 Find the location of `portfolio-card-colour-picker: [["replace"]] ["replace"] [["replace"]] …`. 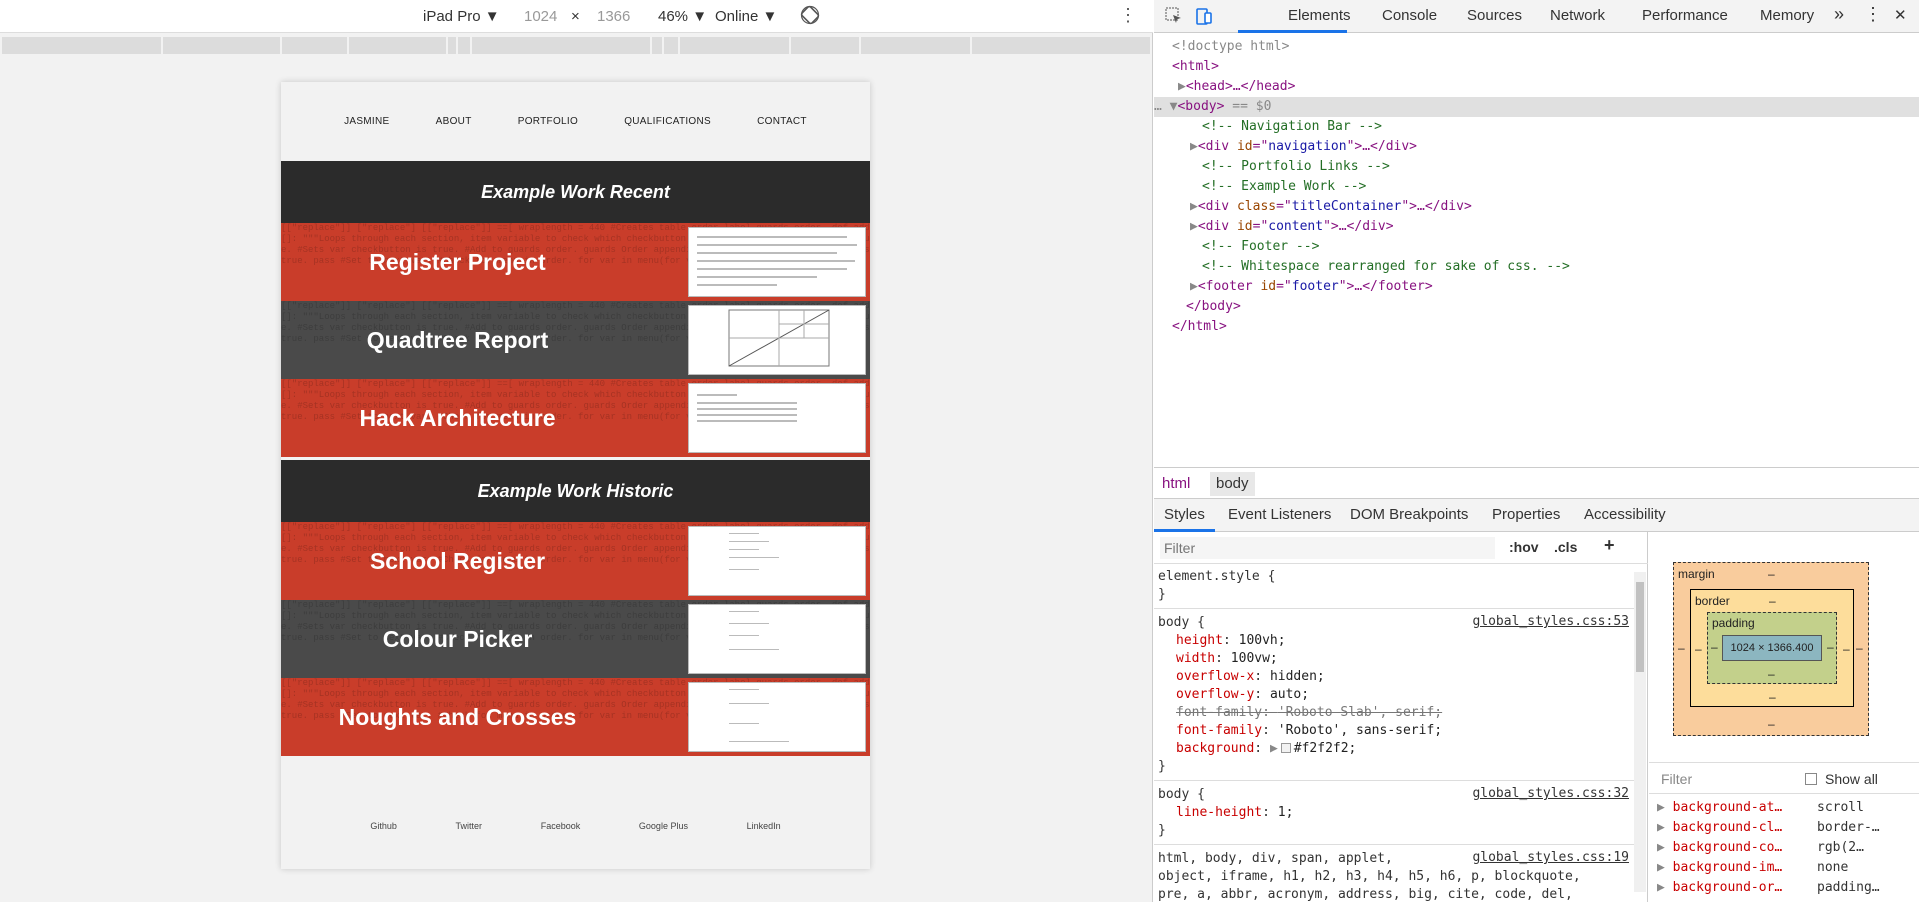

portfolio-card-colour-picker: [["replace"]] ["replace"] [["replace"]] … is located at coordinates (575, 639).